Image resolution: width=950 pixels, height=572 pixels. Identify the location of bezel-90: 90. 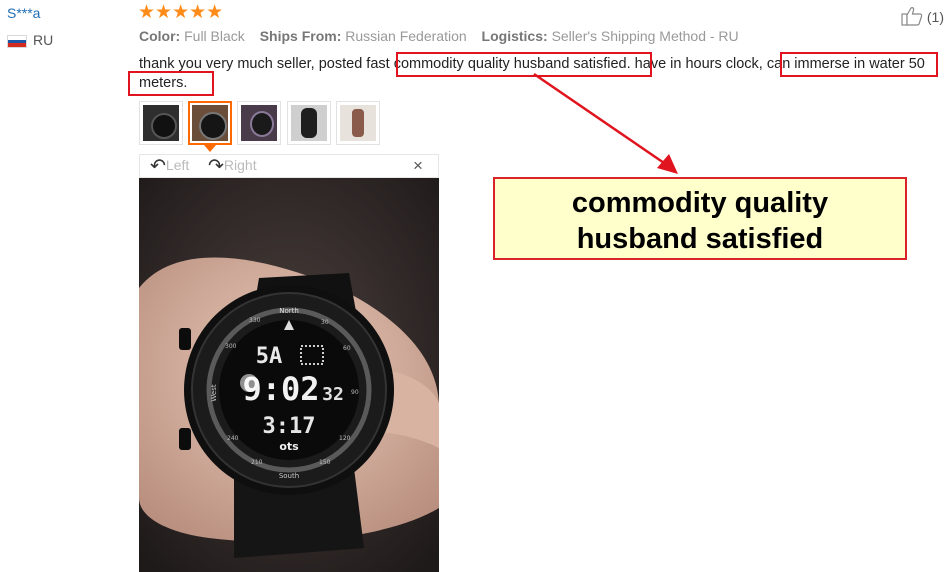
(355, 392).